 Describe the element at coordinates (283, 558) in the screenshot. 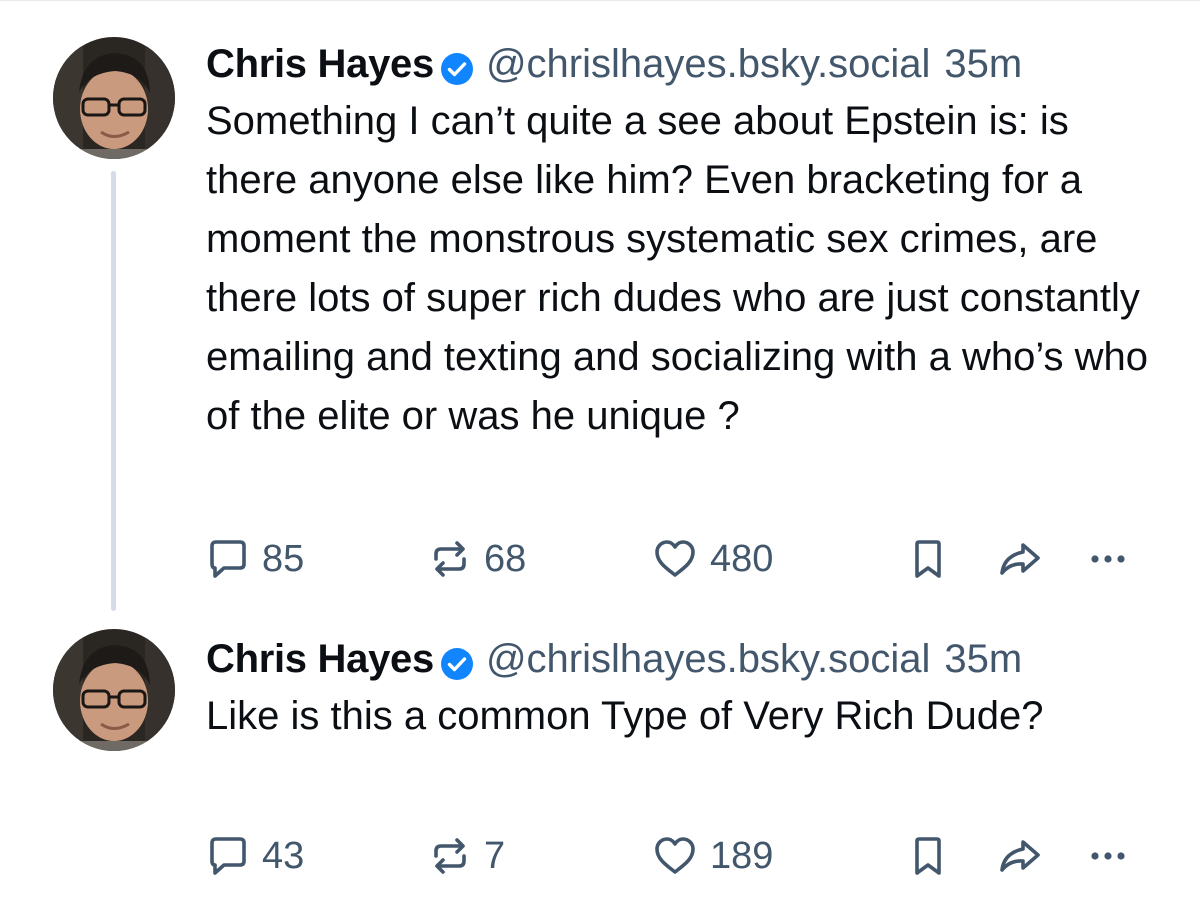

I see `reply-count: 85` at that location.